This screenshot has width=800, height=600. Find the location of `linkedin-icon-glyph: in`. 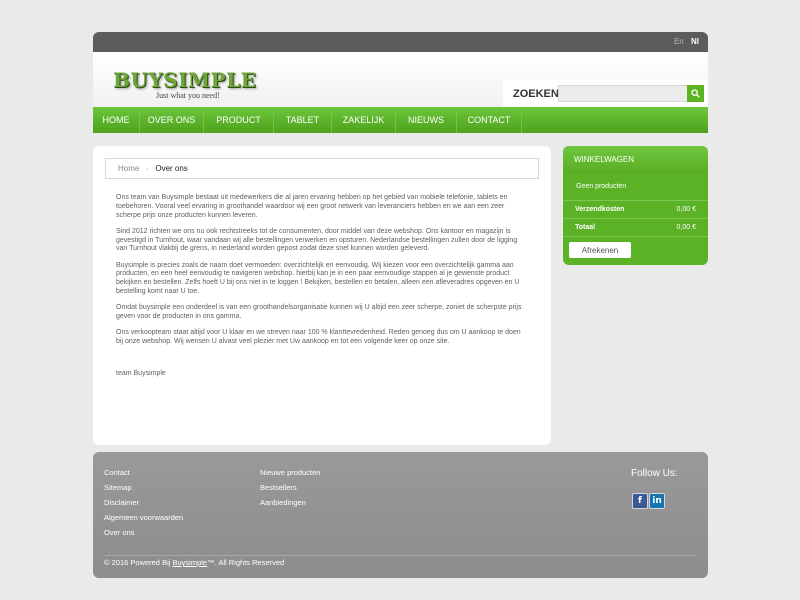

linkedin-icon-glyph: in is located at coordinates (657, 501).